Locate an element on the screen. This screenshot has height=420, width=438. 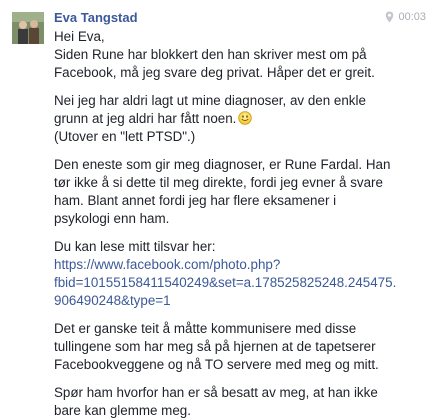
avatar is located at coordinates (28, 28).